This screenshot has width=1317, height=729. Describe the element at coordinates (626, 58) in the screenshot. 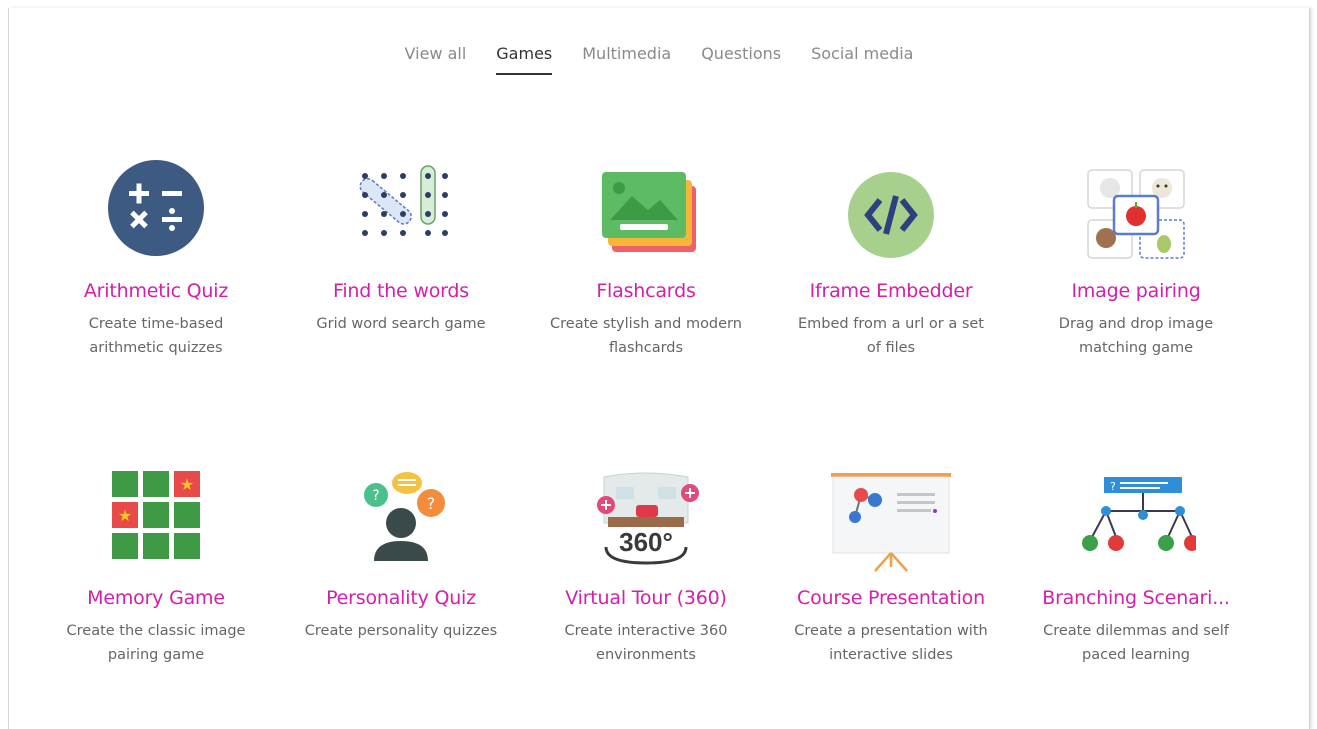

I see `tab-multimedia: Multimedia` at that location.